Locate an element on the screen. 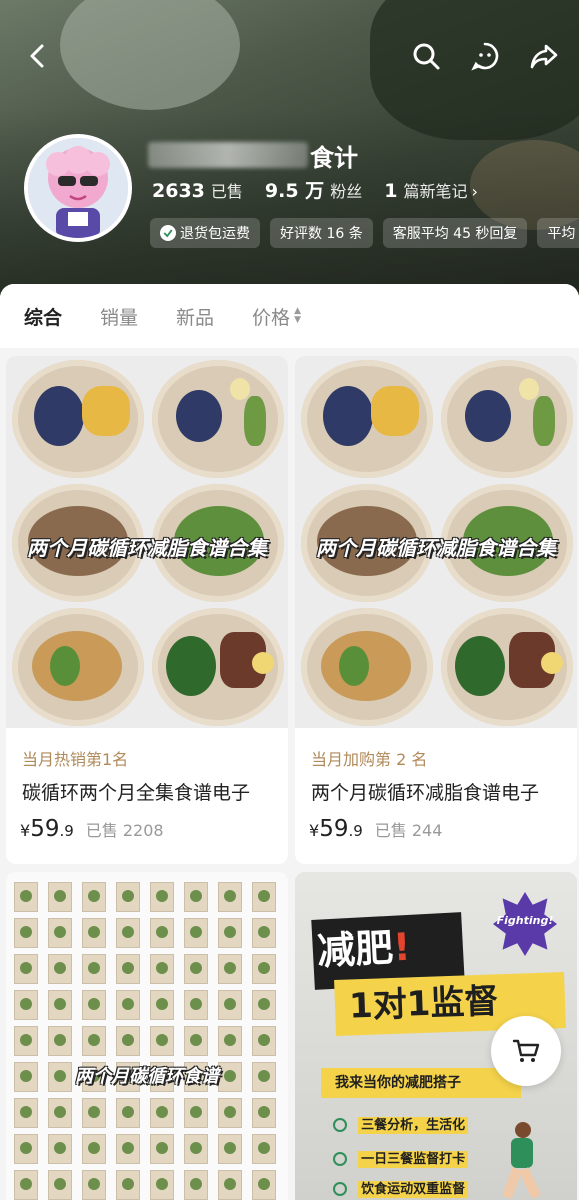 This screenshot has height=1200, width=579. tag-response-time: 客服平均 45 秒回复 is located at coordinates (455, 233).